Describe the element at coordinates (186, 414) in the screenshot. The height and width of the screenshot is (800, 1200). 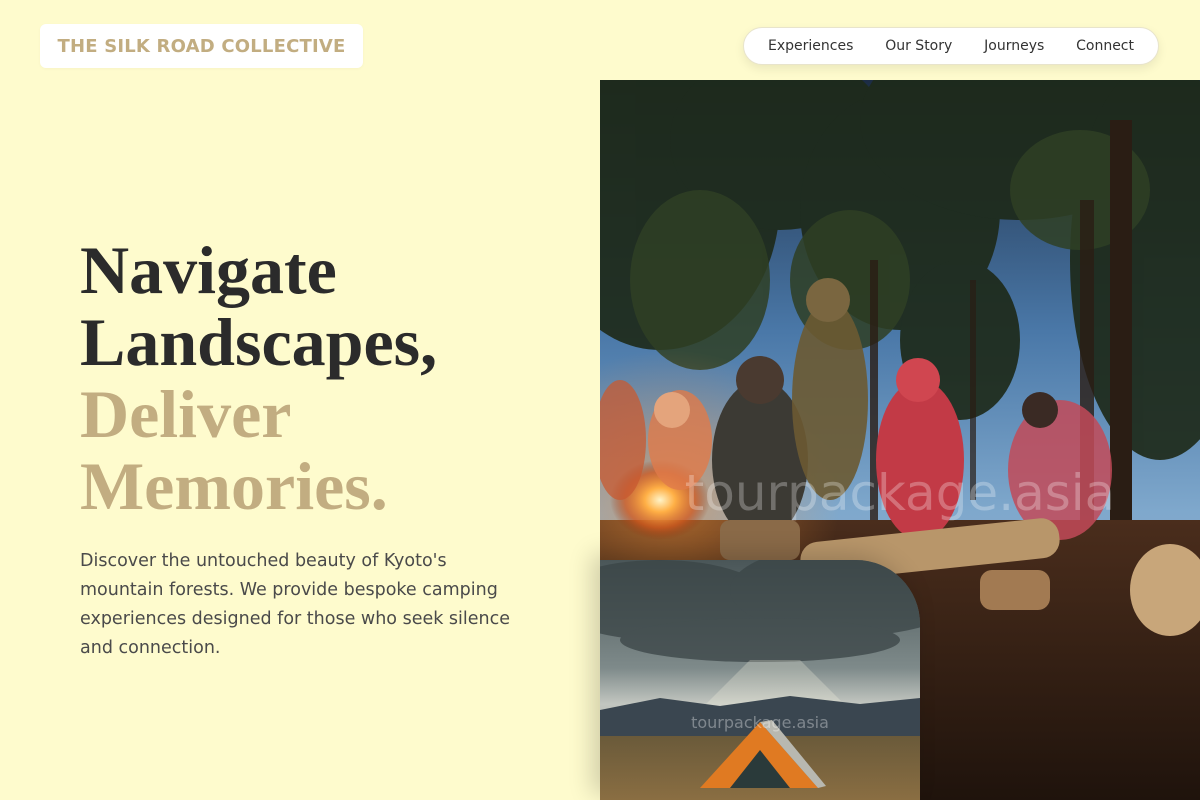
I see `headline-line-3: Deliver` at that location.